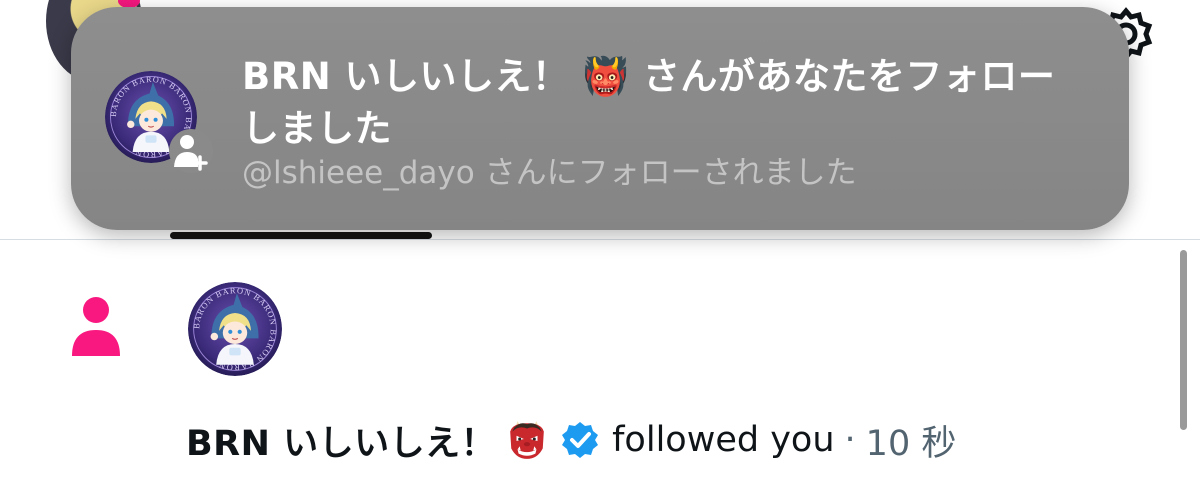 Image resolution: width=1200 pixels, height=498 pixels. What do you see at coordinates (911, 443) in the screenshot?
I see `timestamp: 10 秒` at bounding box center [911, 443].